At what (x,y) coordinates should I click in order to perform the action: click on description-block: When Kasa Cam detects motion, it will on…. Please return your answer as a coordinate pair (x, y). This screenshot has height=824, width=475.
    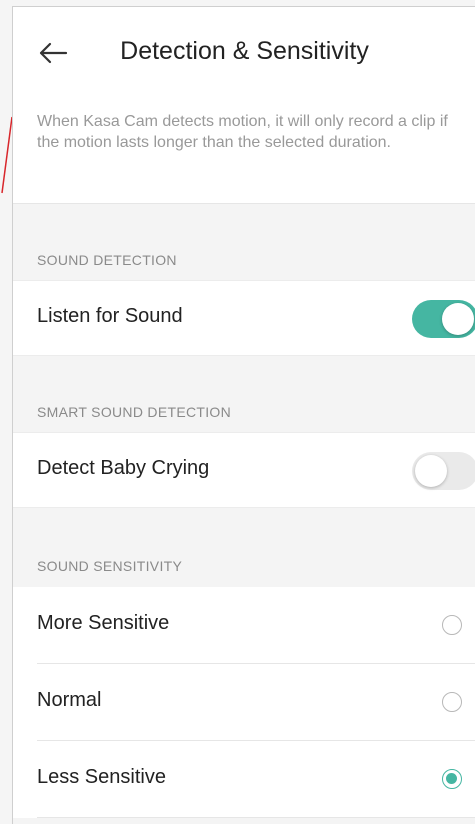
    Looking at the image, I should click on (244, 149).